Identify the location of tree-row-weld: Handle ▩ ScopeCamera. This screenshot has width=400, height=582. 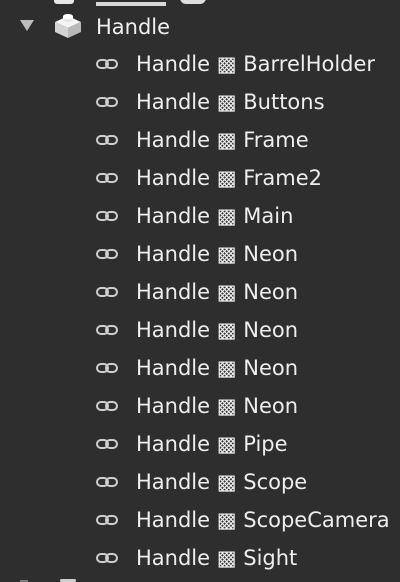
(200, 520).